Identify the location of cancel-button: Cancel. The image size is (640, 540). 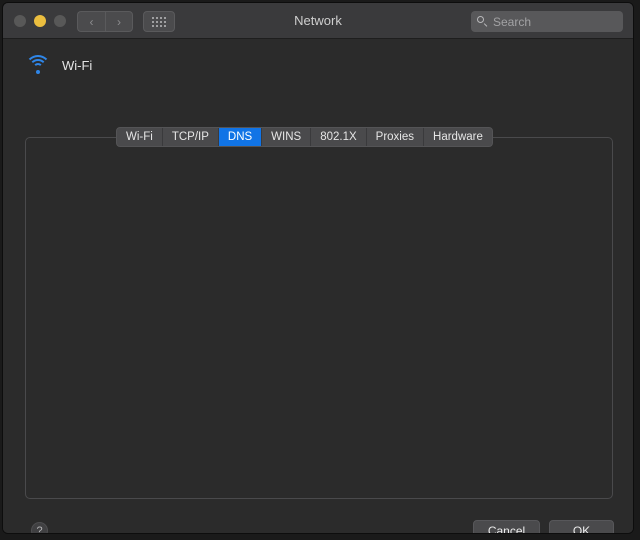
(506, 527).